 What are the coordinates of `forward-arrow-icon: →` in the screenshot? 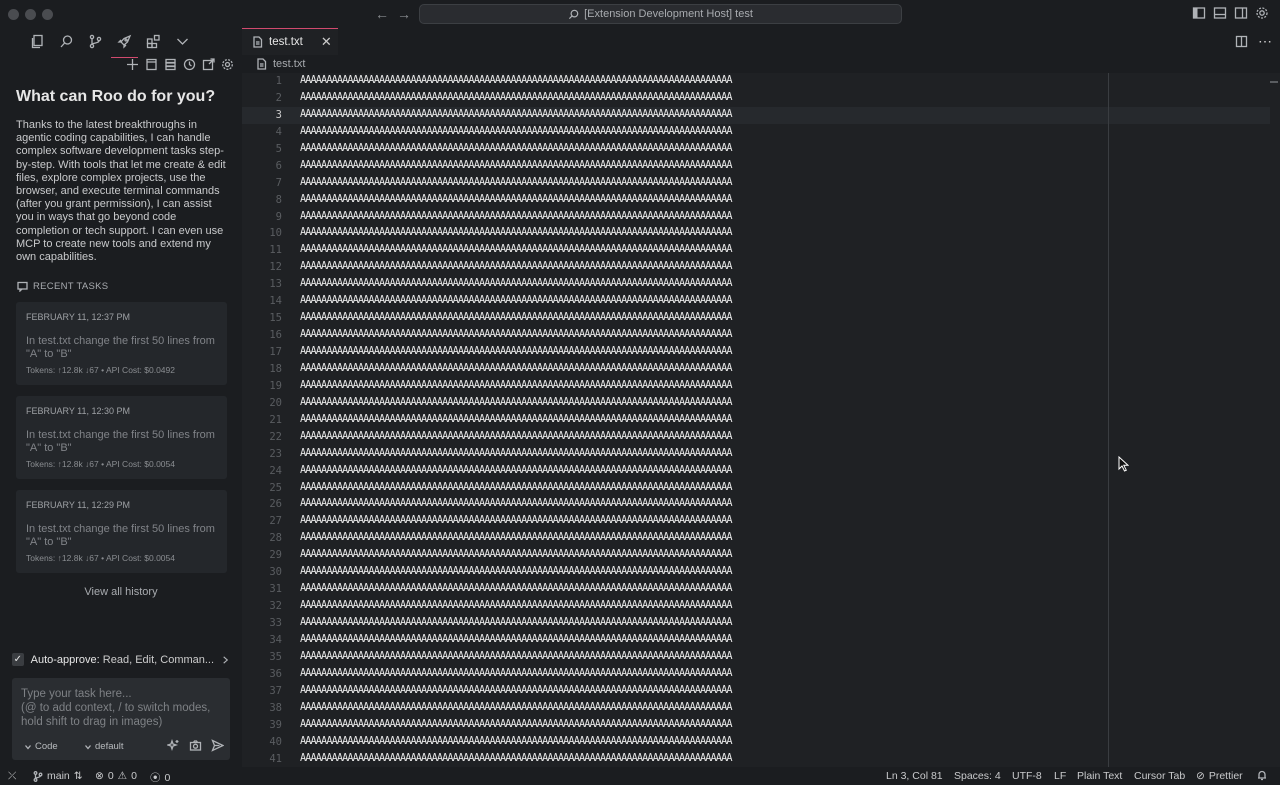 It's located at (404, 14).